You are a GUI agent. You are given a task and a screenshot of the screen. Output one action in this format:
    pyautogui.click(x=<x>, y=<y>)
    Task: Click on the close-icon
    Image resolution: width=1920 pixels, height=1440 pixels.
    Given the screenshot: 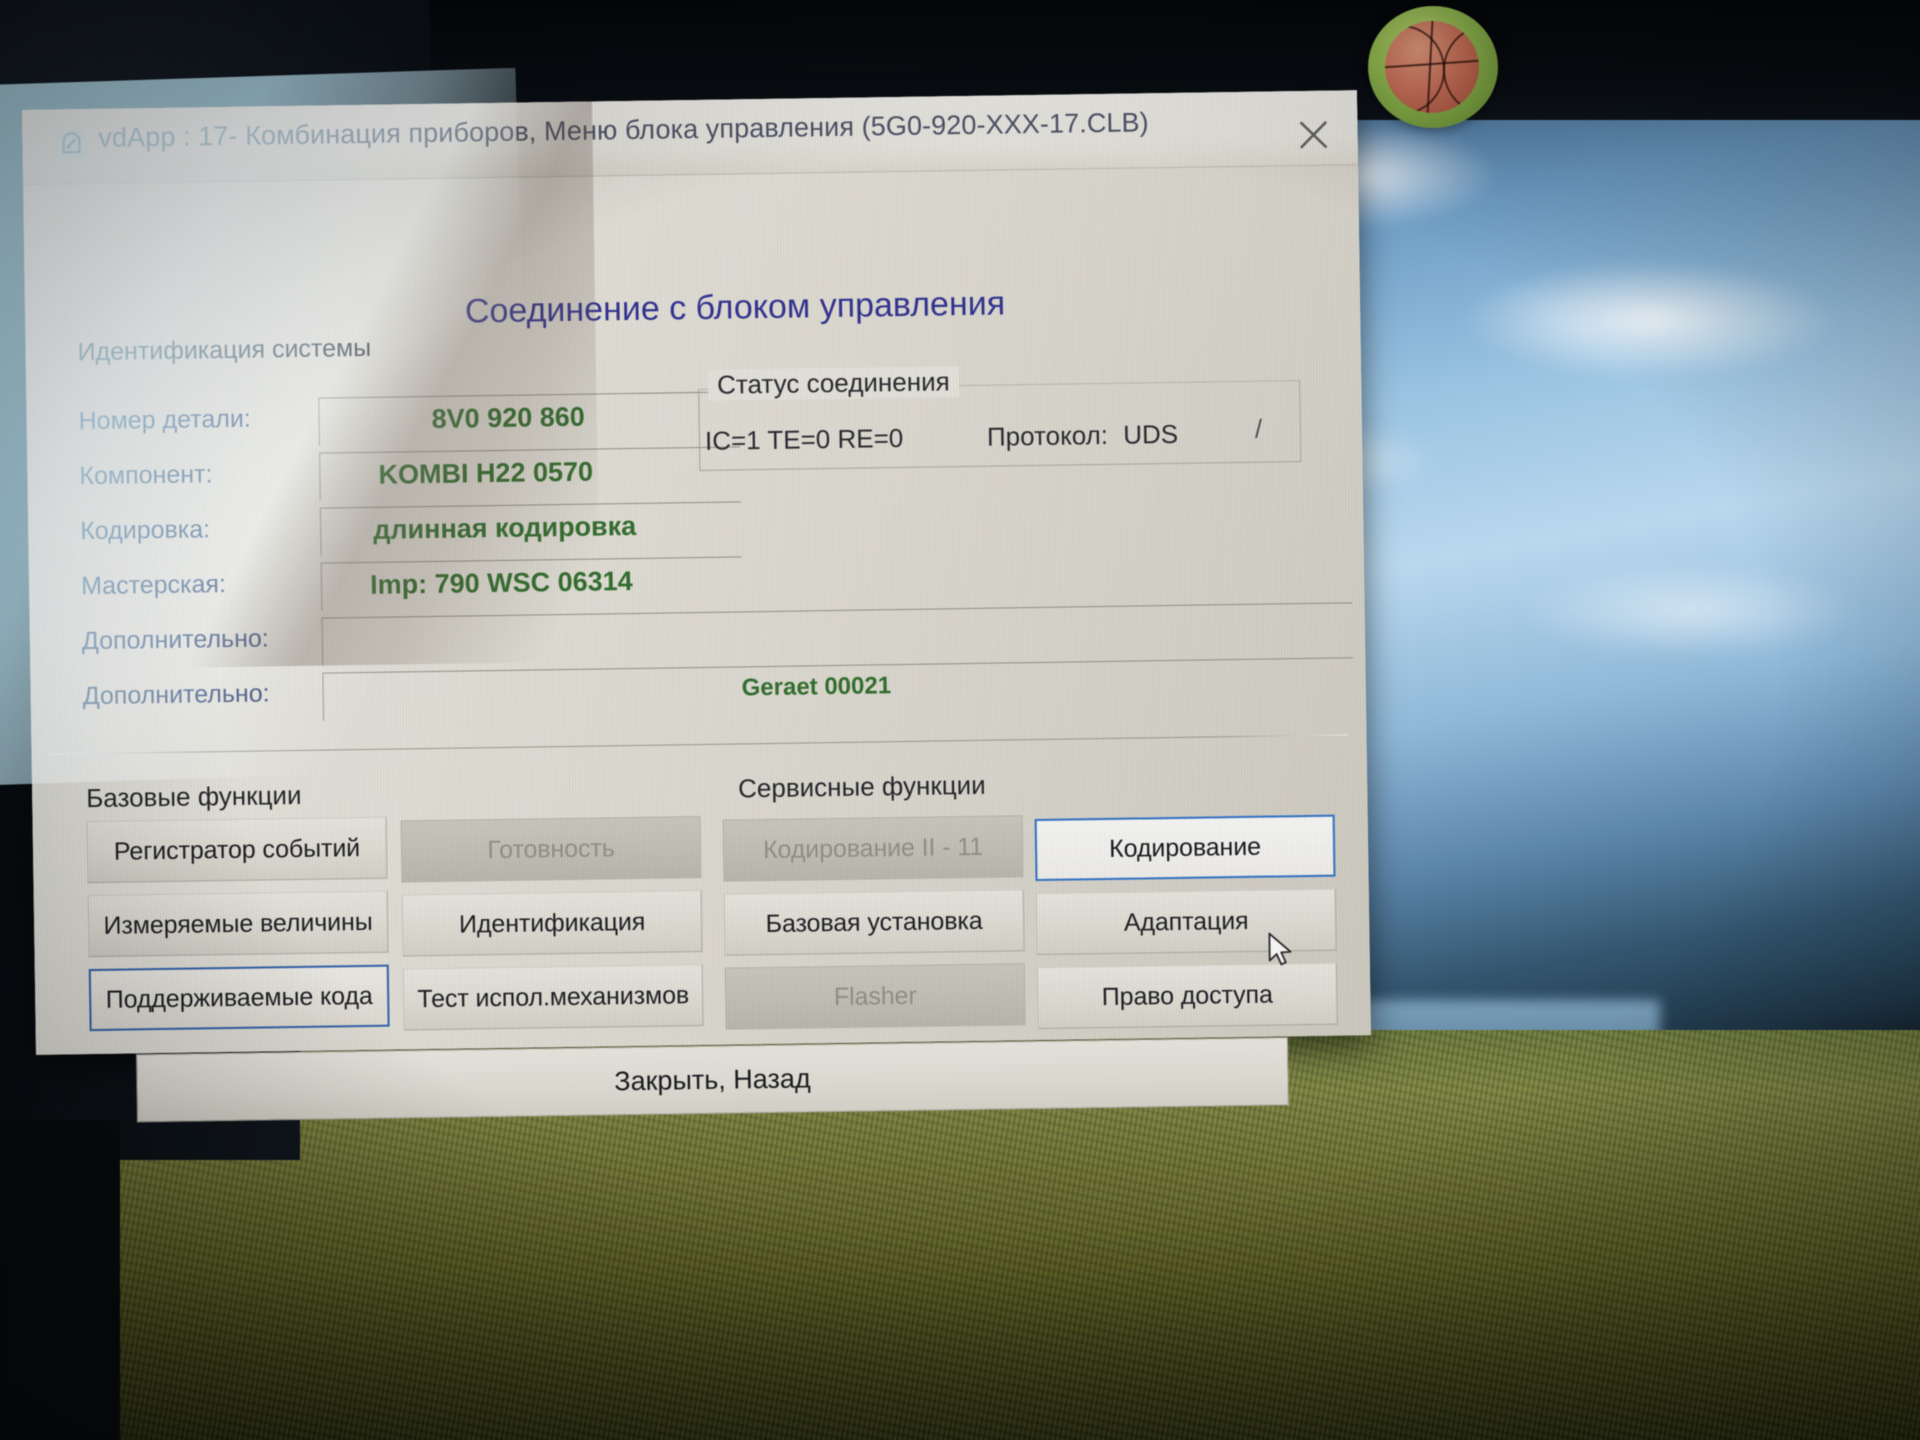 What is the action you would take?
    pyautogui.click(x=1313, y=135)
    